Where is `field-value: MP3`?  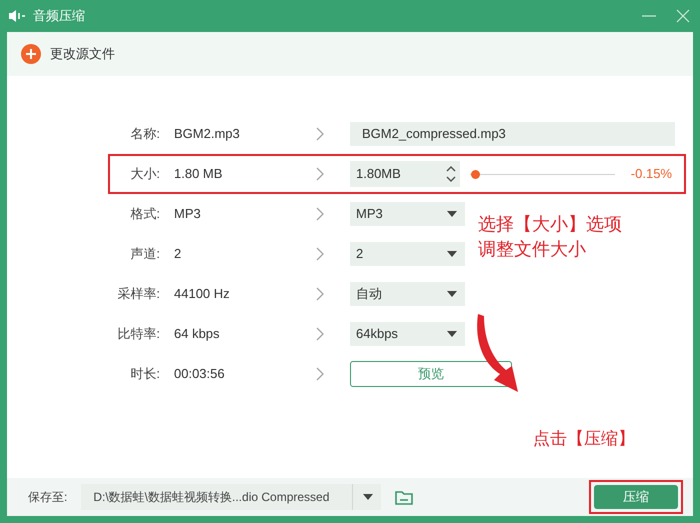 field-value: MP3 is located at coordinates (188, 214).